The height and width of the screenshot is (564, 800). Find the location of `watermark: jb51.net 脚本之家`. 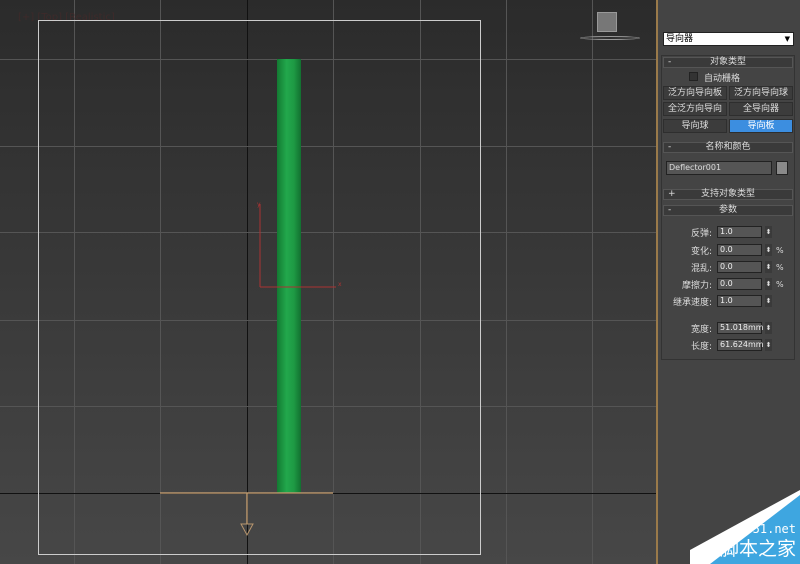

watermark: jb51.net 脚本之家 is located at coordinates (745, 527).